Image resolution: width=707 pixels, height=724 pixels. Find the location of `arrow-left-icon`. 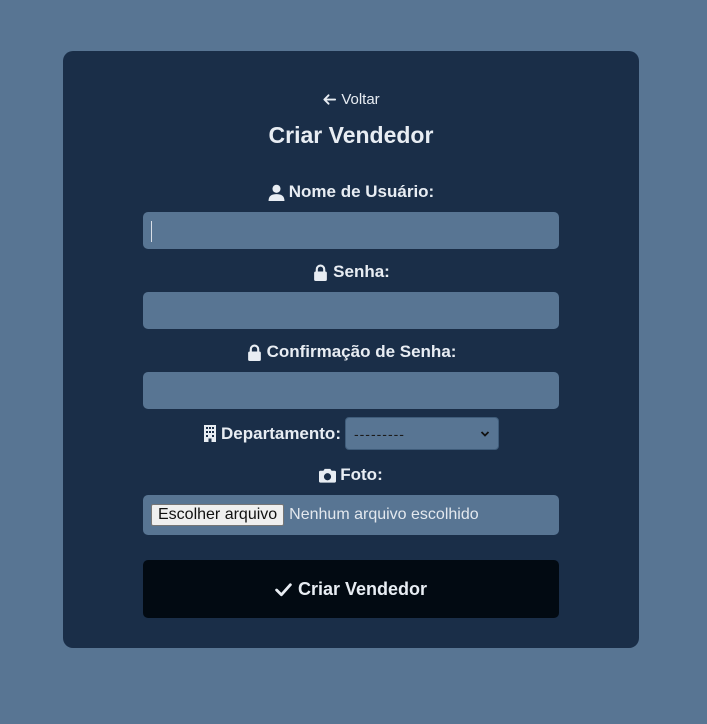

arrow-left-icon is located at coordinates (330, 99).